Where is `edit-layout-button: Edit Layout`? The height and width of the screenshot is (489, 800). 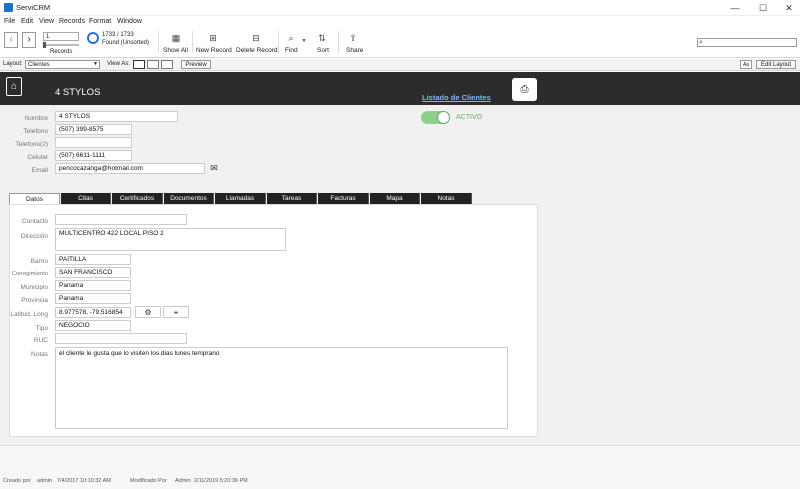 edit-layout-button: Edit Layout is located at coordinates (776, 64).